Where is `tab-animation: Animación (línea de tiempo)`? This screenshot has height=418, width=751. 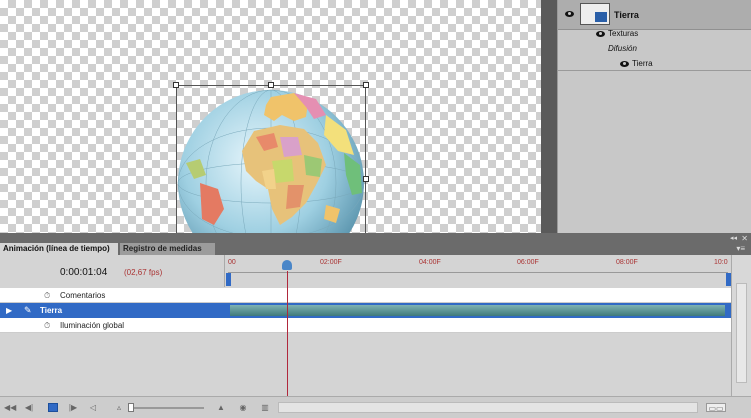 tab-animation: Animación (línea de tiempo) is located at coordinates (59, 249).